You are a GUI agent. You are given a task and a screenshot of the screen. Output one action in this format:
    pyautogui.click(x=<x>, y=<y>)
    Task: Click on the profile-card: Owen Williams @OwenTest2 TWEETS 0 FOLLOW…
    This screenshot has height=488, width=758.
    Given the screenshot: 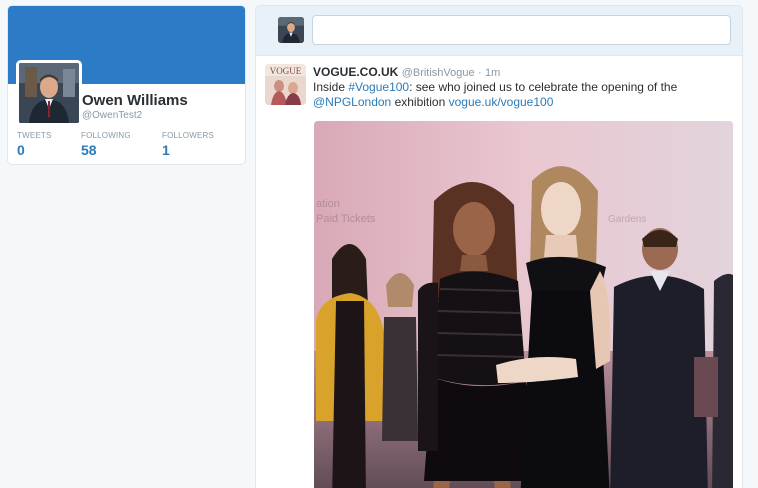 What is the action you would take?
    pyautogui.click(x=126, y=85)
    